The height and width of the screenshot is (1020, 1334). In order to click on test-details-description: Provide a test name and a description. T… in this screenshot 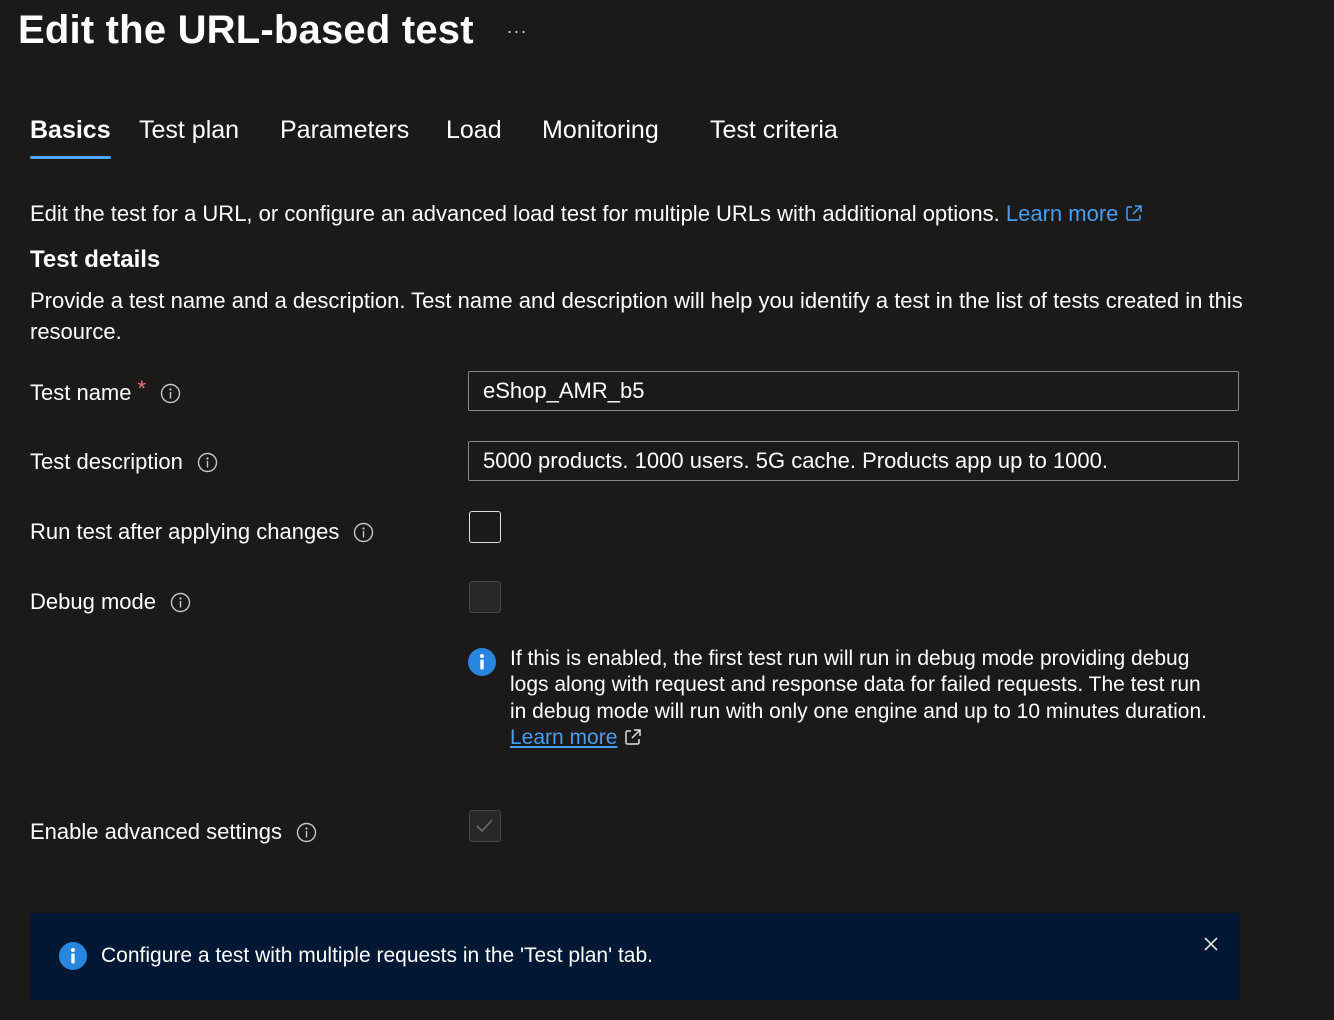, I will do `click(636, 316)`.